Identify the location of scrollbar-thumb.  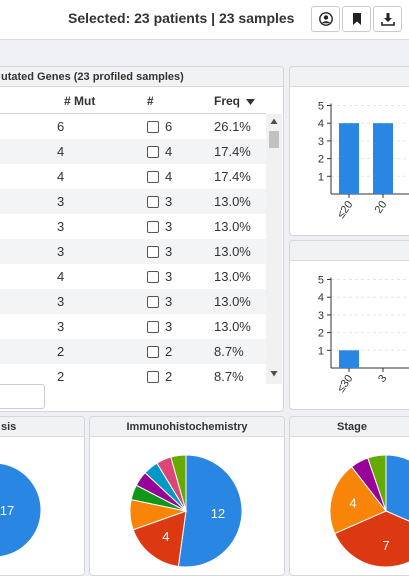
(274, 139).